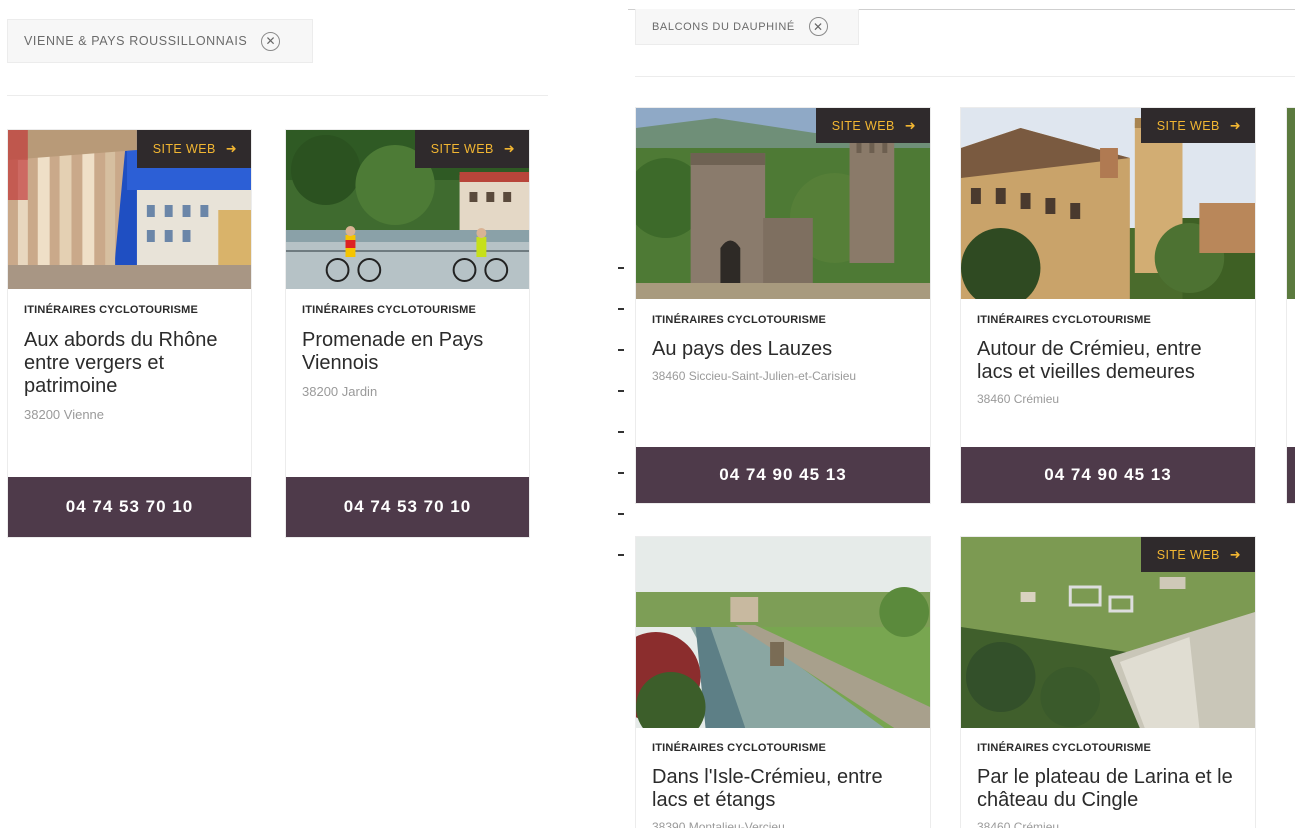 This screenshot has height=828, width=1295. I want to click on card-photo-manor: SITE WEB ➜, so click(1108, 203).